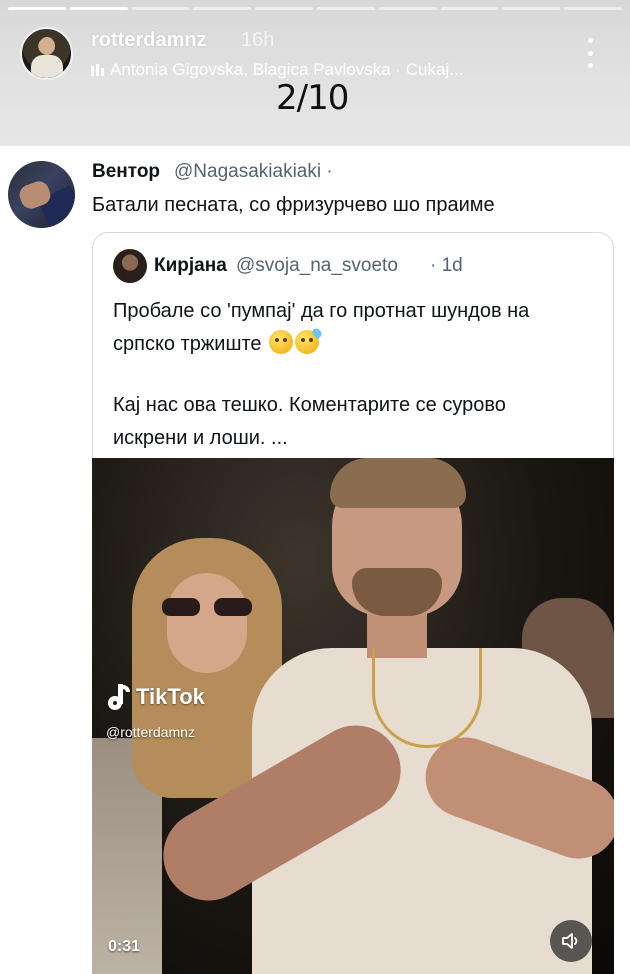 The image size is (630, 974). What do you see at coordinates (41, 194) in the screenshot?
I see `tweet-author-avatar` at bounding box center [41, 194].